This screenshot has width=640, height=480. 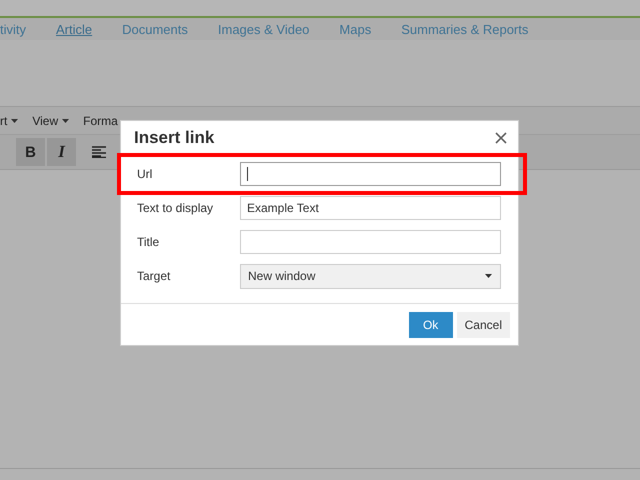 I want to click on input-field: Example Text, so click(x=370, y=208).